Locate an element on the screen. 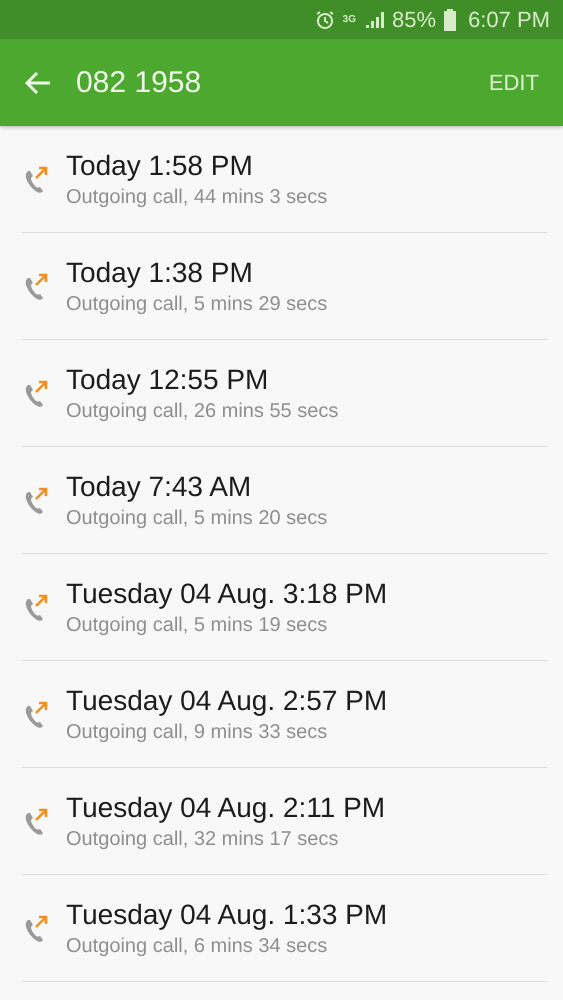 This screenshot has width=563, height=1000. call-log-row: Tuesday 04 Aug. 2:11 PM Outgoing call, 32 mins 17 secs is located at coordinates (284, 821).